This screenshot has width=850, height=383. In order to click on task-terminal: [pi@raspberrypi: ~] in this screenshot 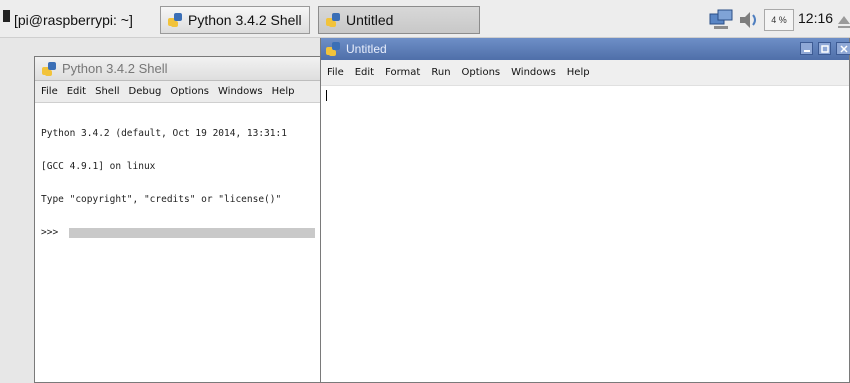, I will do `click(84, 20)`.